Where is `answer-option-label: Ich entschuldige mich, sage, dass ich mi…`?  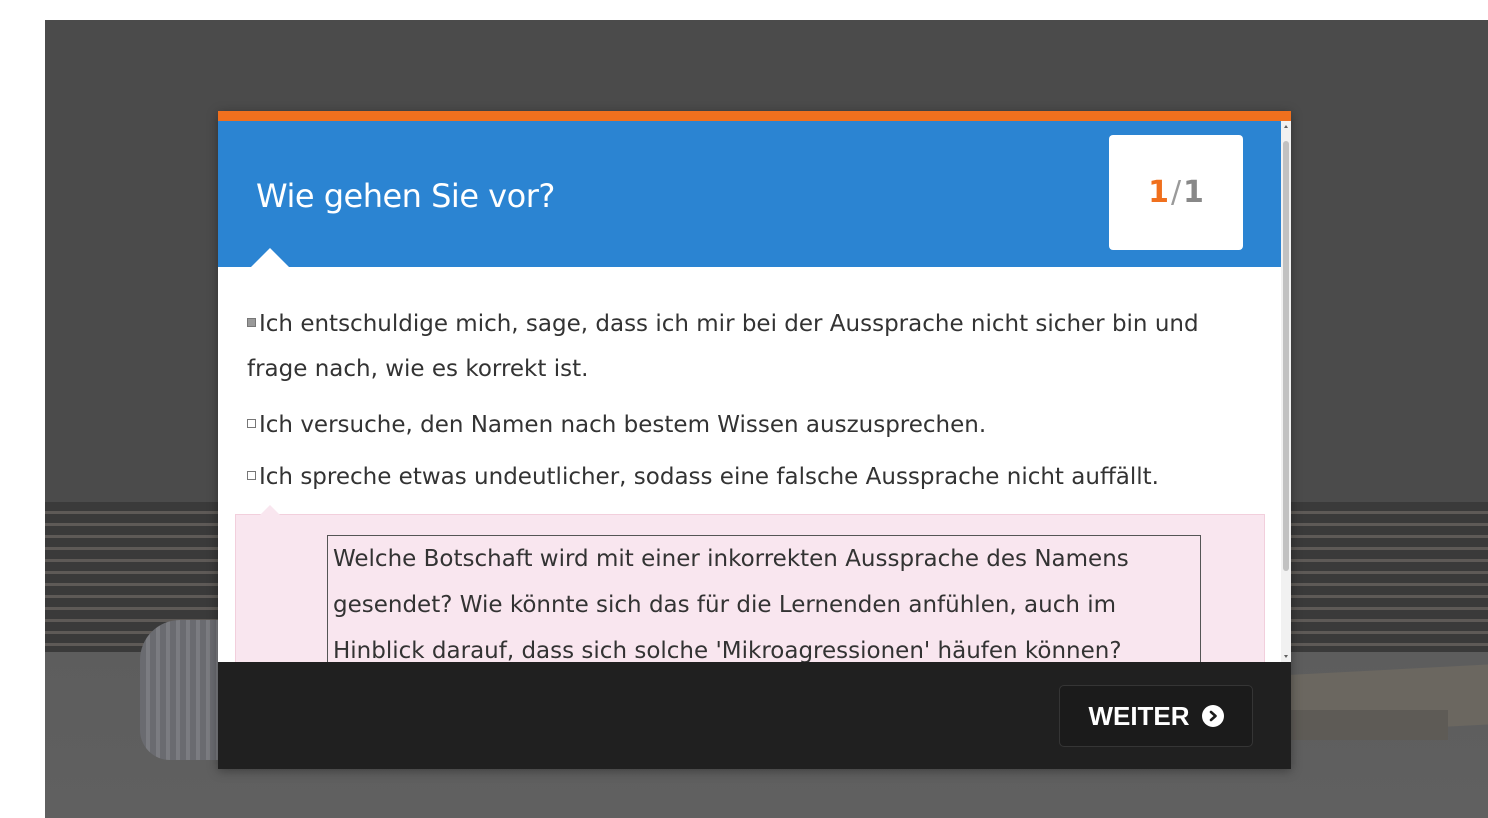 answer-option-label: Ich entschuldige mich, sage, dass ich mi… is located at coordinates (723, 346).